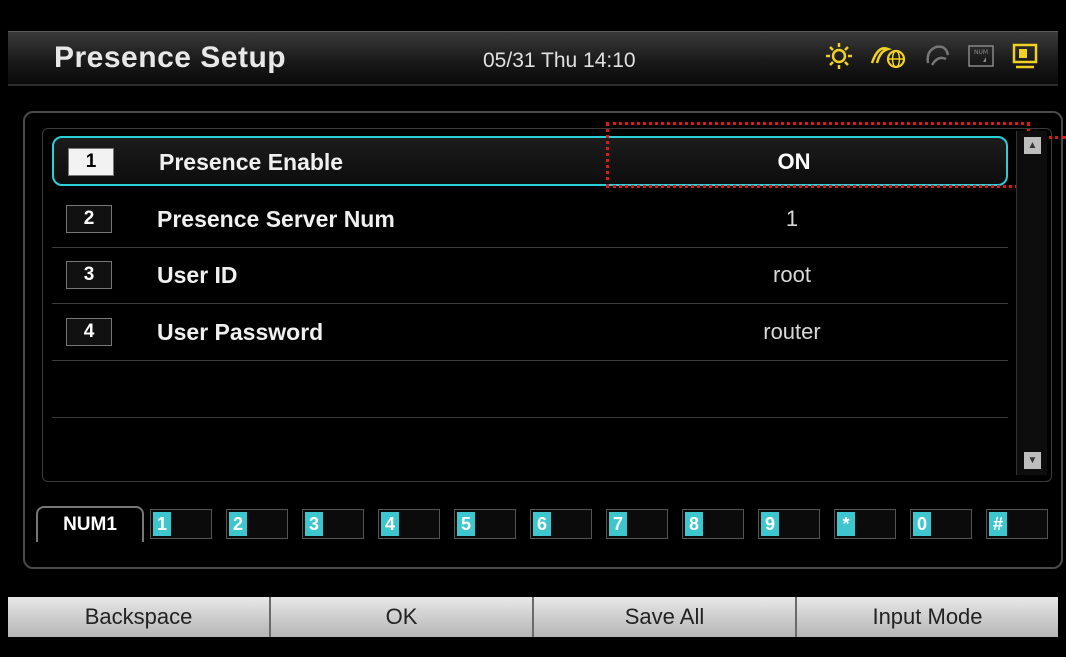 The width and height of the screenshot is (1066, 657). I want to click on scroll-down-icon: ▼, so click(1032, 460).